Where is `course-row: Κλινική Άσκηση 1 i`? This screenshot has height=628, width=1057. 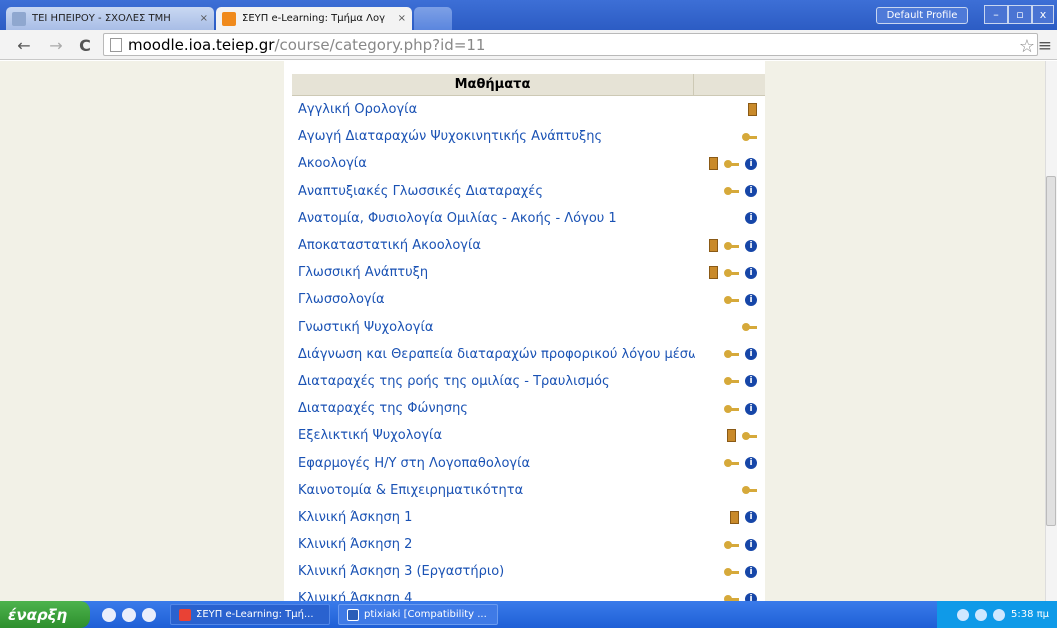
course-row: Κλινική Άσκηση 1 i is located at coordinates (528, 517).